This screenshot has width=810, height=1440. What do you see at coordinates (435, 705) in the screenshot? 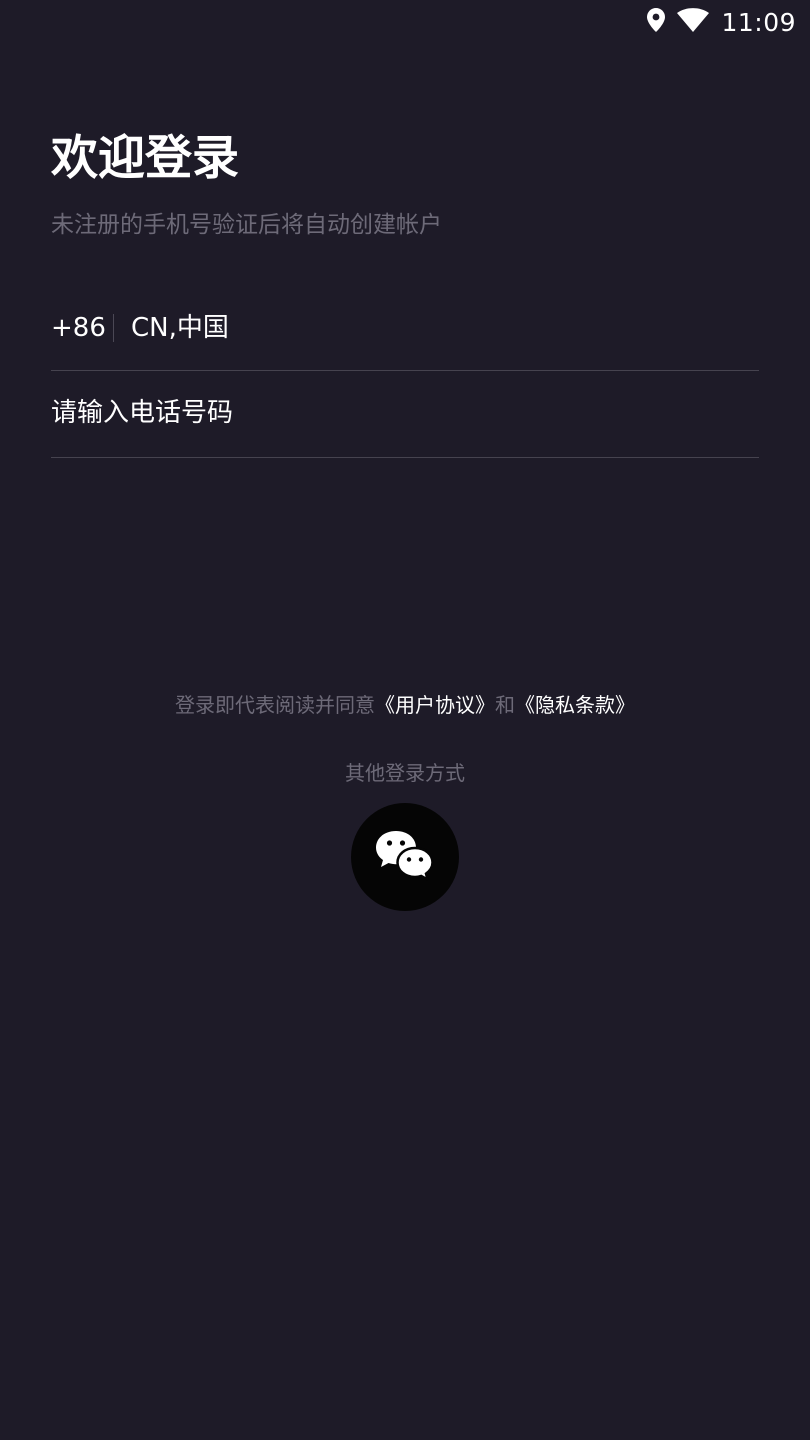
I see `user-agreement-link: 《用户协议》` at bounding box center [435, 705].